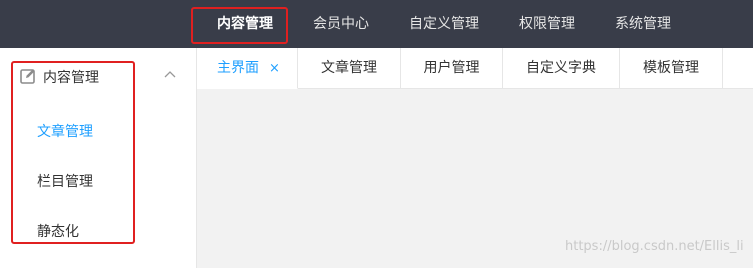 The height and width of the screenshot is (268, 753). Describe the element at coordinates (58, 231) in the screenshot. I see `sidebar-item-static: 静态化` at that location.